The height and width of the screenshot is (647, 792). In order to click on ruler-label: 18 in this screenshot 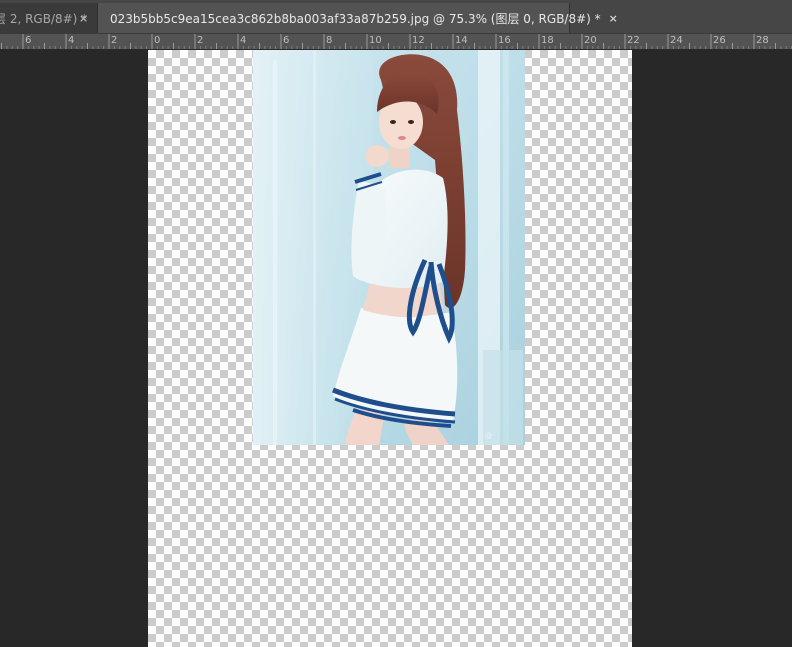, I will do `click(547, 40)`.